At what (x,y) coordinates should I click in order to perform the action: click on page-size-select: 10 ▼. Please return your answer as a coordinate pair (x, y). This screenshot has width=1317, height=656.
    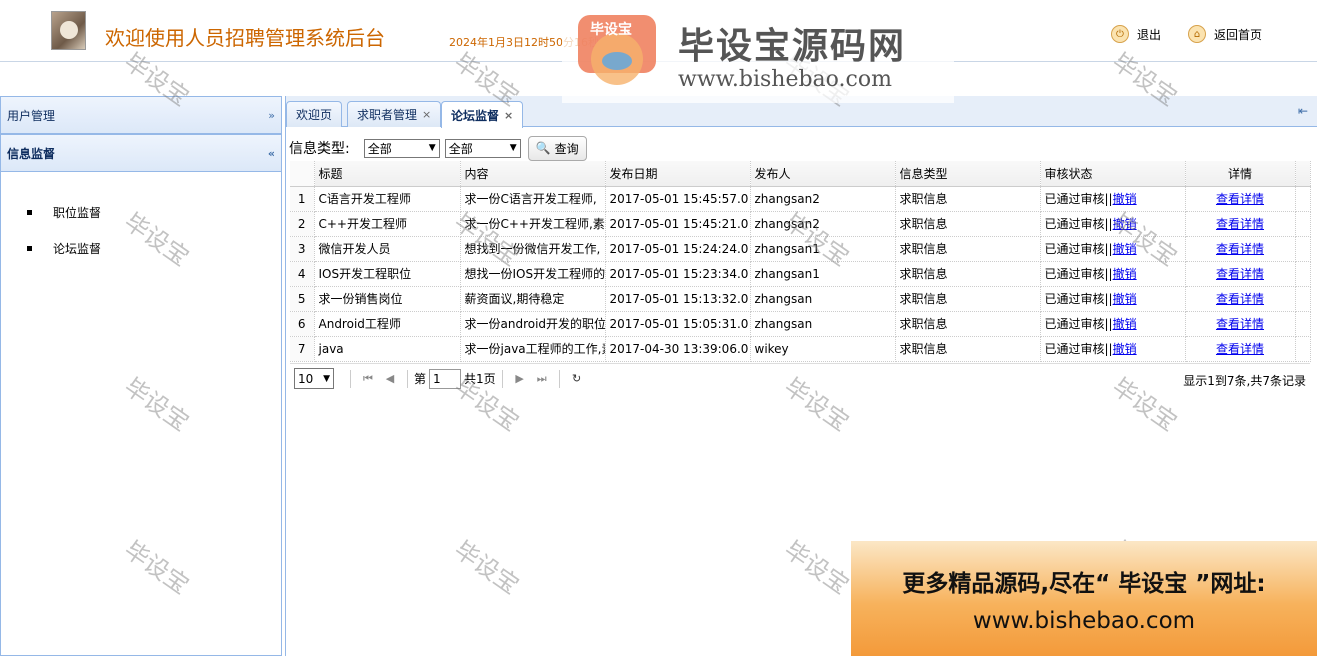
    Looking at the image, I should click on (314, 378).